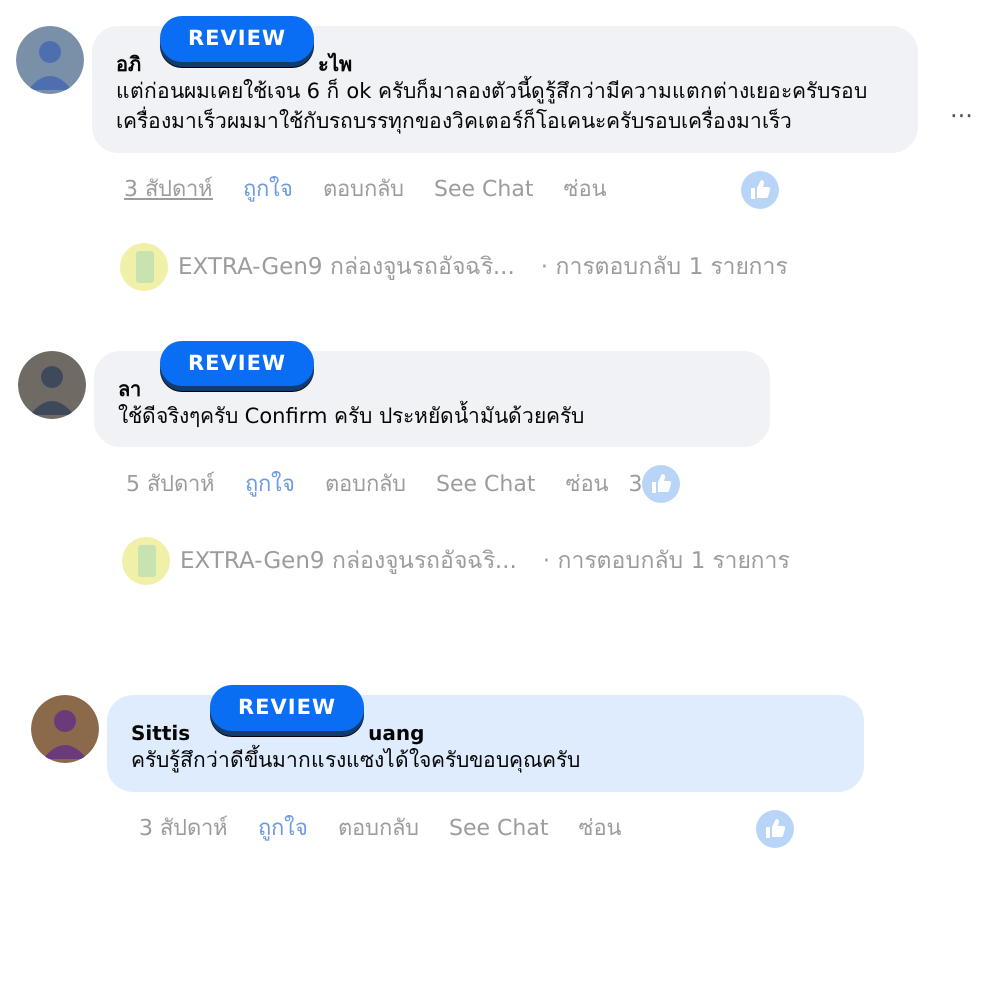 The width and height of the screenshot is (1000, 1000). I want to click on comment-text: ครับรู้สึกว่าดีขึ้นมากแรงแซงได้ใจครับขอบคุณครับ, so click(485, 760).